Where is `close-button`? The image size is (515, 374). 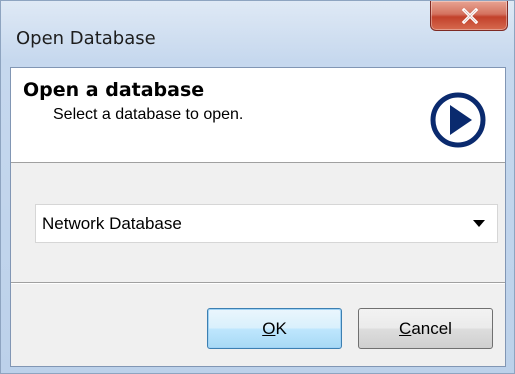 close-button is located at coordinates (469, 16).